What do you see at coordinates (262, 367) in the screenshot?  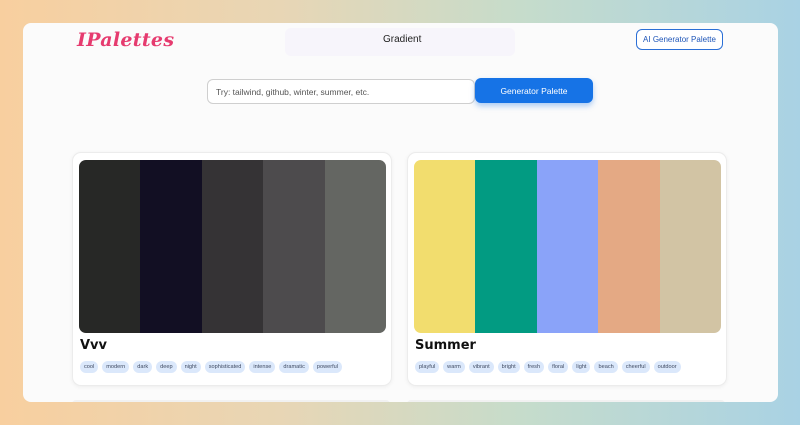 I see `tag: intense` at bounding box center [262, 367].